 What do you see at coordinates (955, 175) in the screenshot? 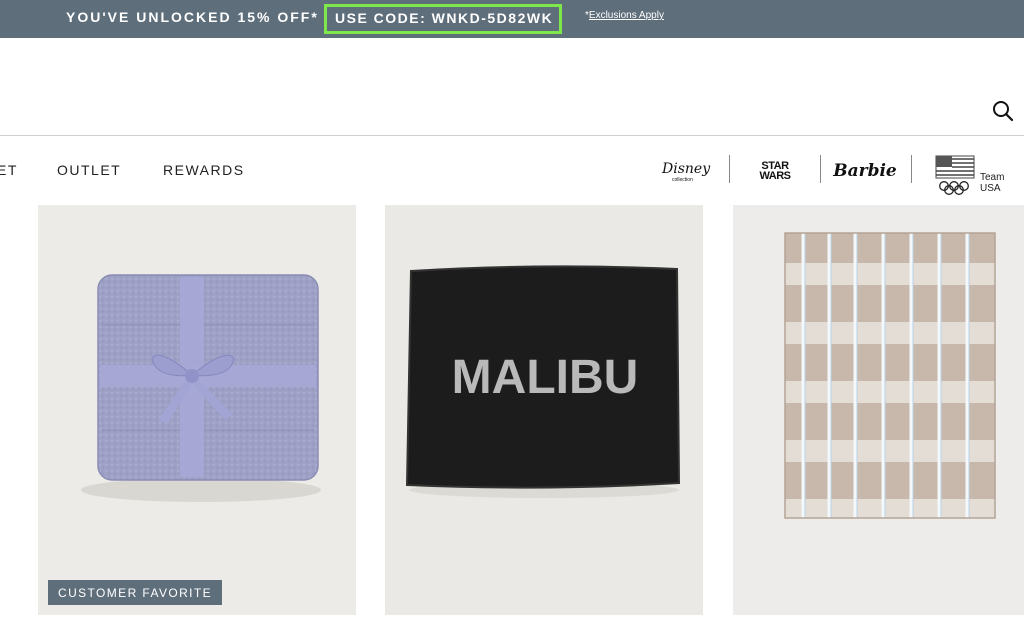
I see `us-flag-olympic-rings-icon` at bounding box center [955, 175].